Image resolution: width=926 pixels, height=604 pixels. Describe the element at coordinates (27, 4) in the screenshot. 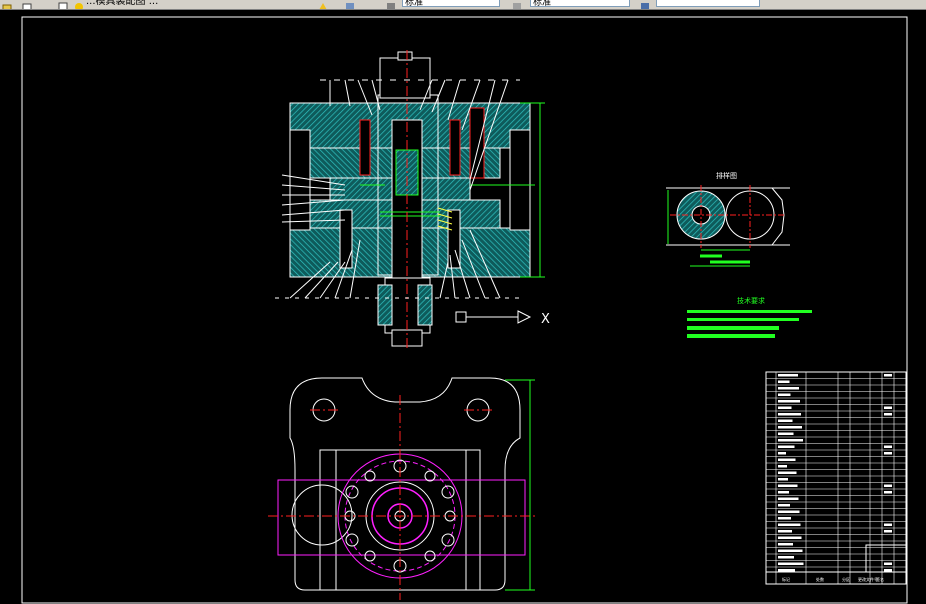

I see `folder-icon` at that location.